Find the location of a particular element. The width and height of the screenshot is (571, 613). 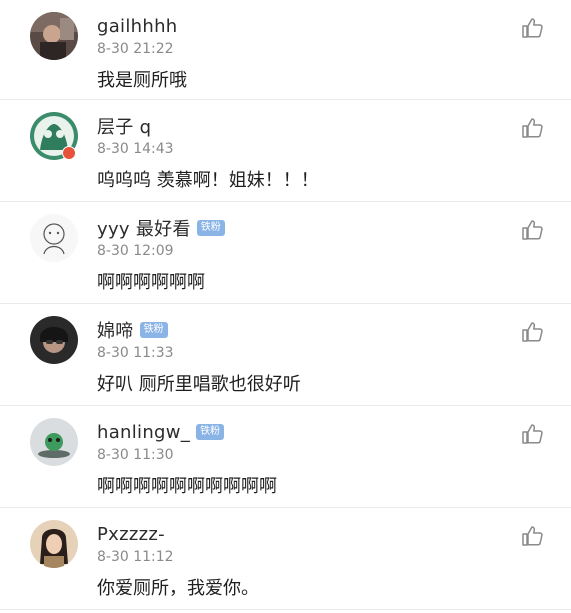

username-row: 婂啼 铁粉 is located at coordinates (132, 330).